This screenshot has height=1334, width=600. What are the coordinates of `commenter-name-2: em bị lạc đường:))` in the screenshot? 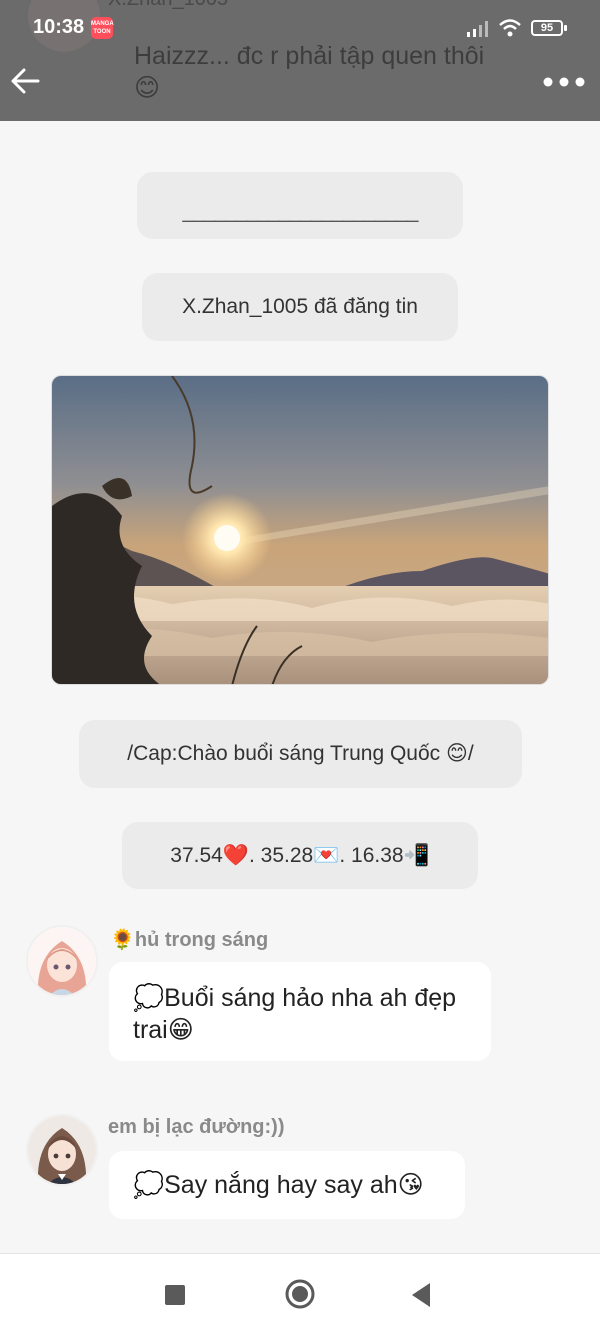 It's located at (196, 1127).